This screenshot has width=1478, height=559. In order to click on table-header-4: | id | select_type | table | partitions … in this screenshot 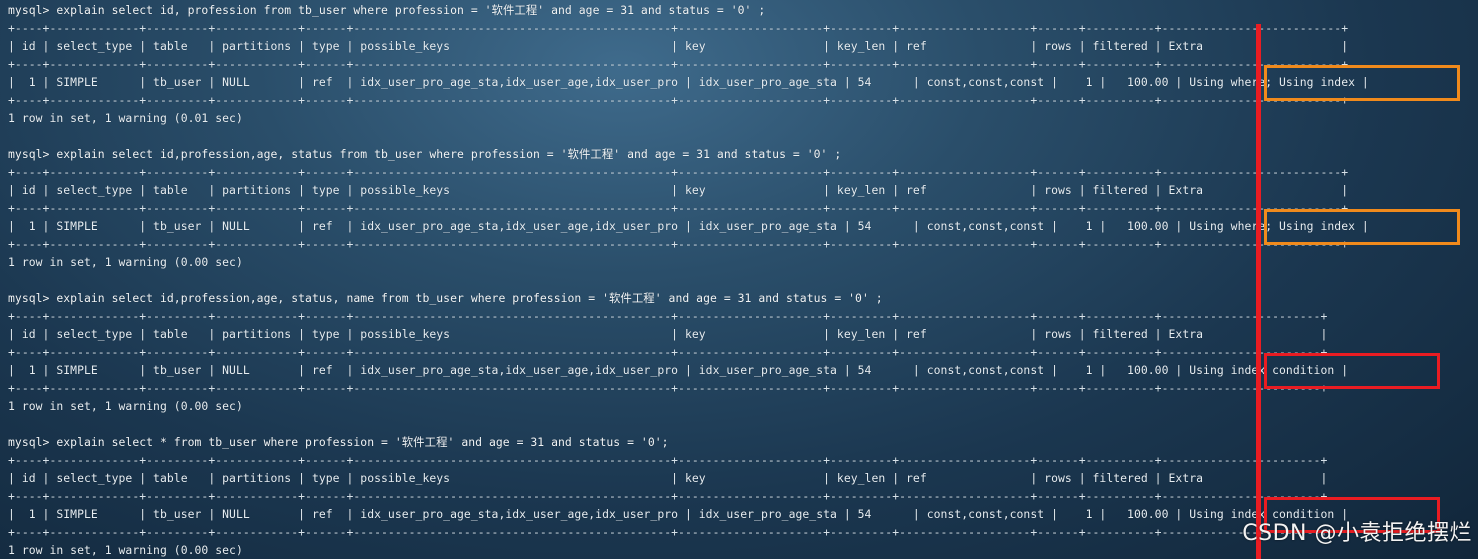, I will do `click(668, 478)`.